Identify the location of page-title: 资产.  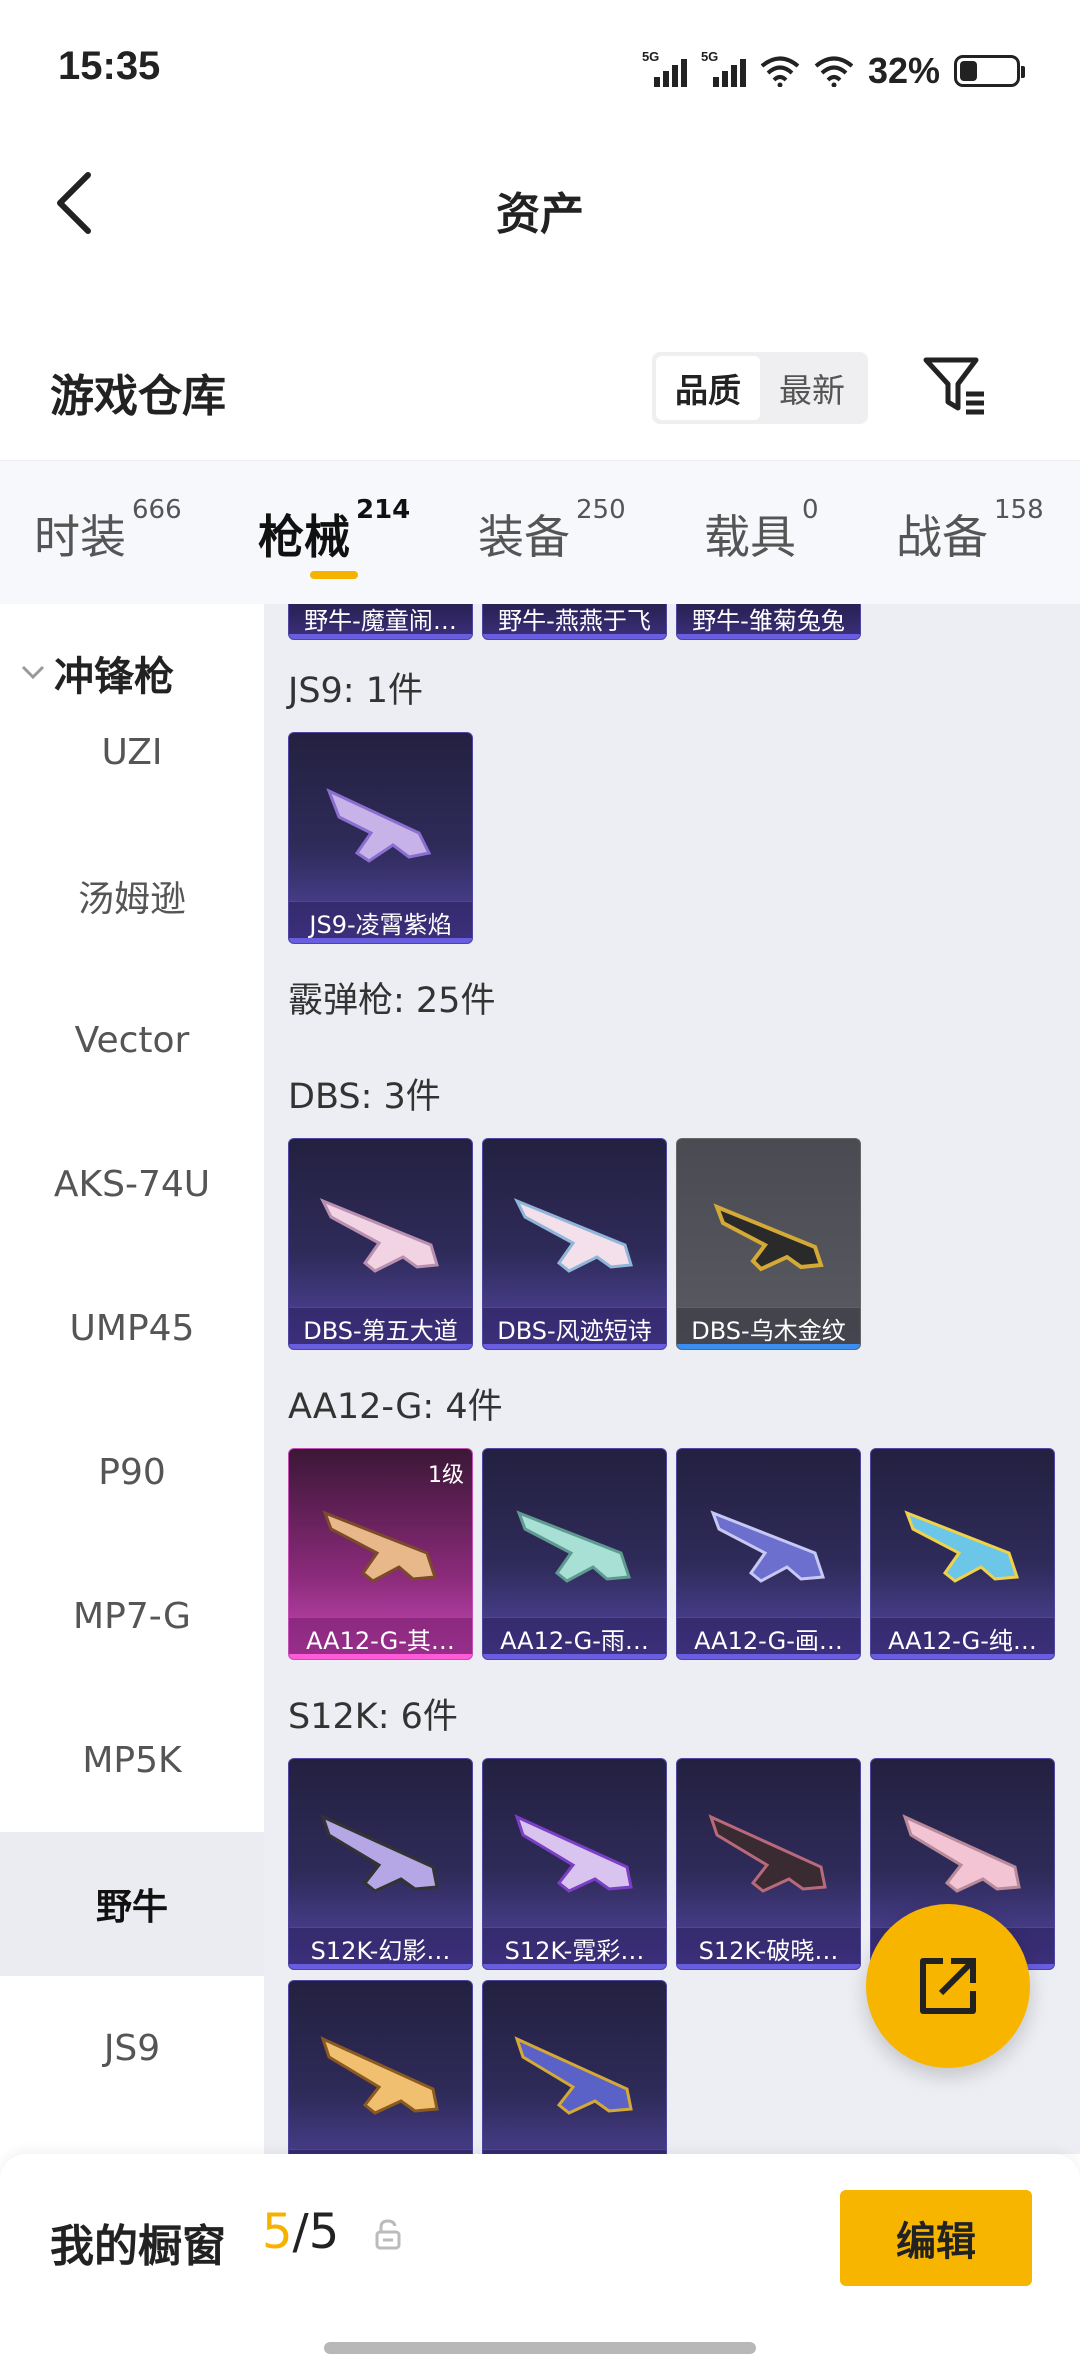
(540, 214).